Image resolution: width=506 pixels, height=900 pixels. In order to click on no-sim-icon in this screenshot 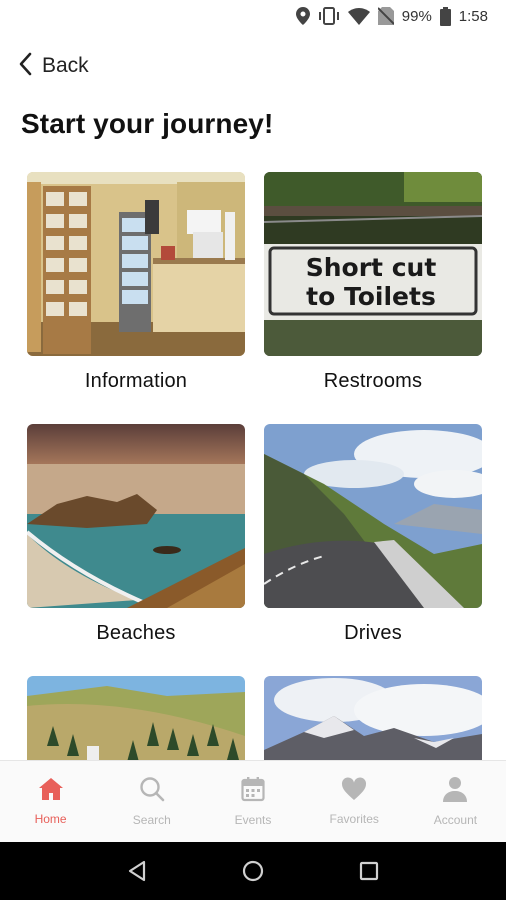, I will do `click(385, 16)`.